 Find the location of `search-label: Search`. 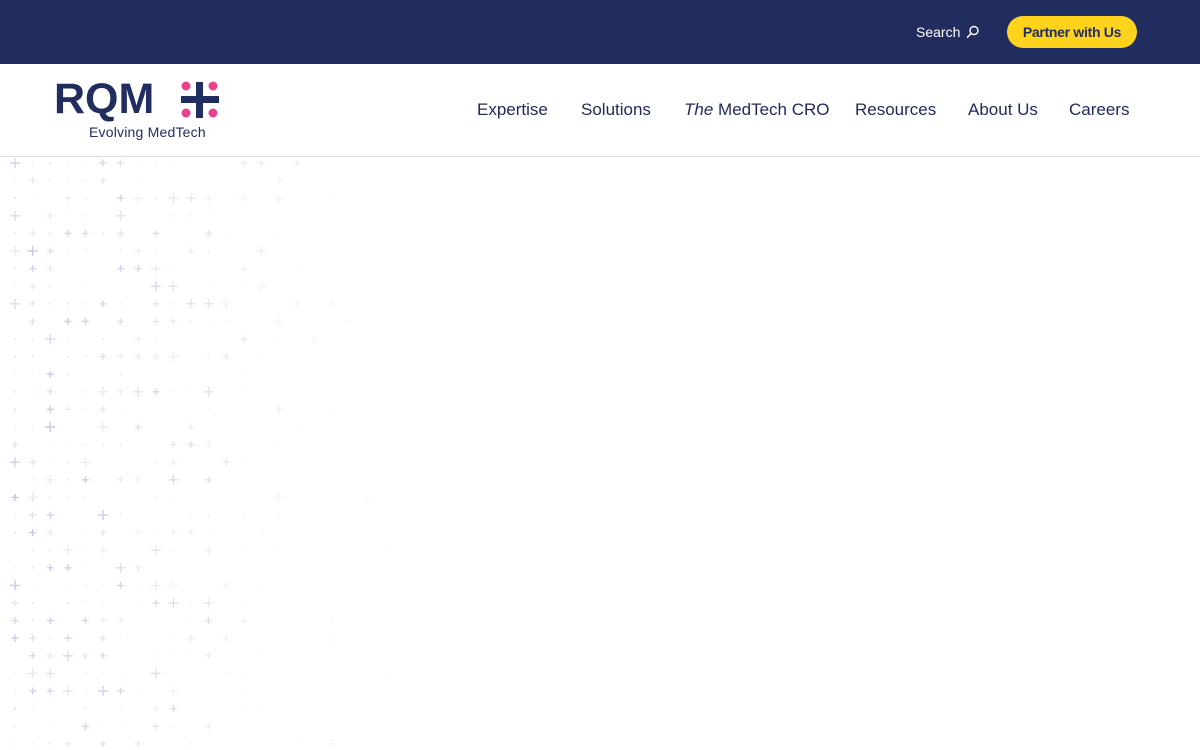

search-label: Search is located at coordinates (938, 32).